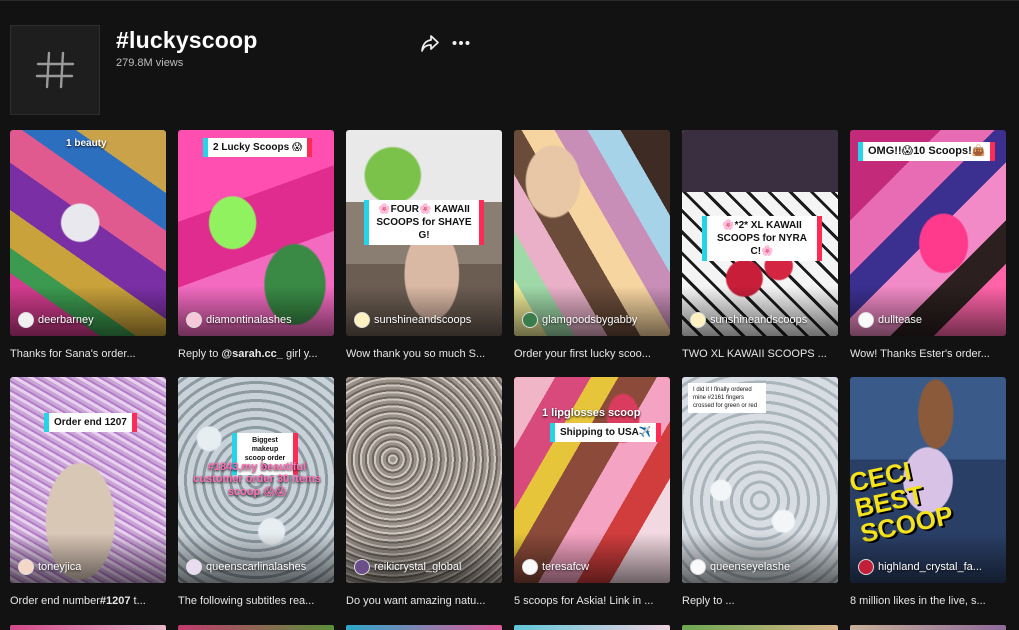 This screenshot has height=630, width=1019. Describe the element at coordinates (900, 320) in the screenshot. I see `author-name: dulltease` at that location.